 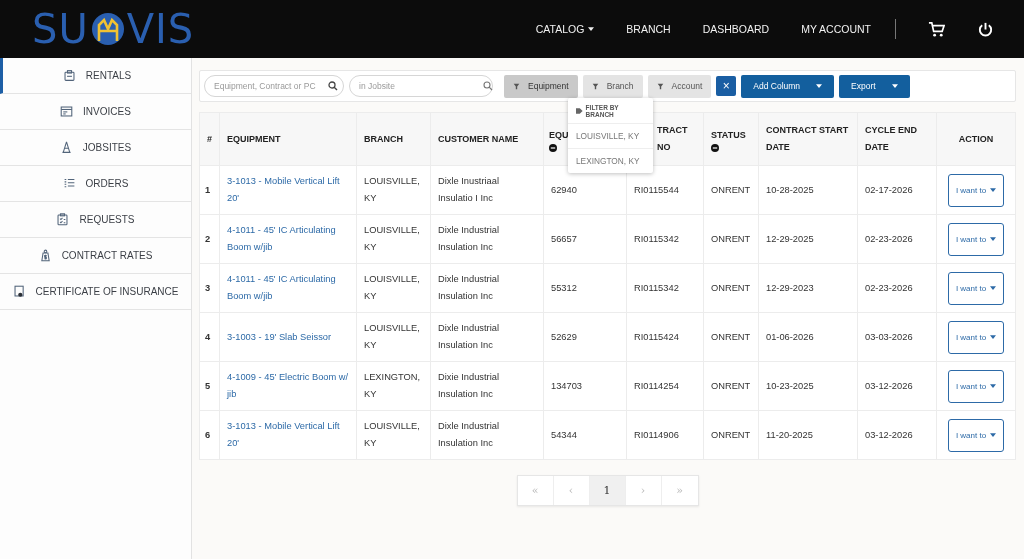 I want to click on table-cell: 1, so click(x=208, y=189).